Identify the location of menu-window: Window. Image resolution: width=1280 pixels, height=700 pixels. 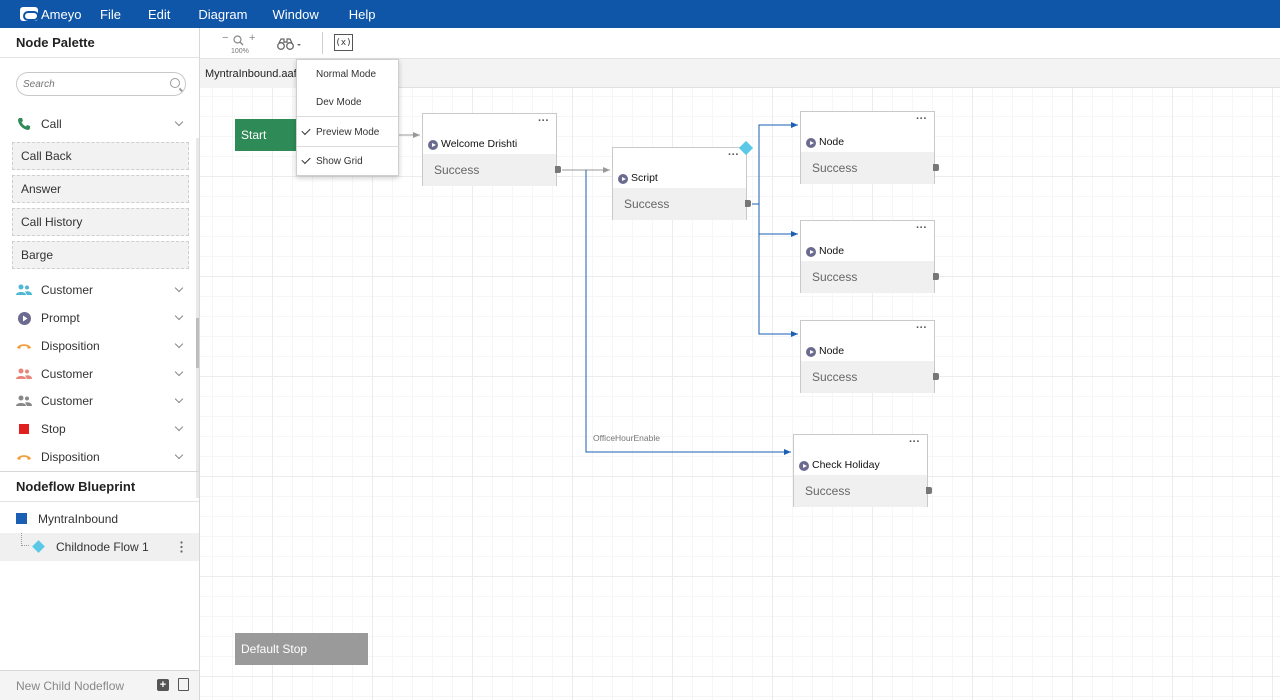
(295, 14).